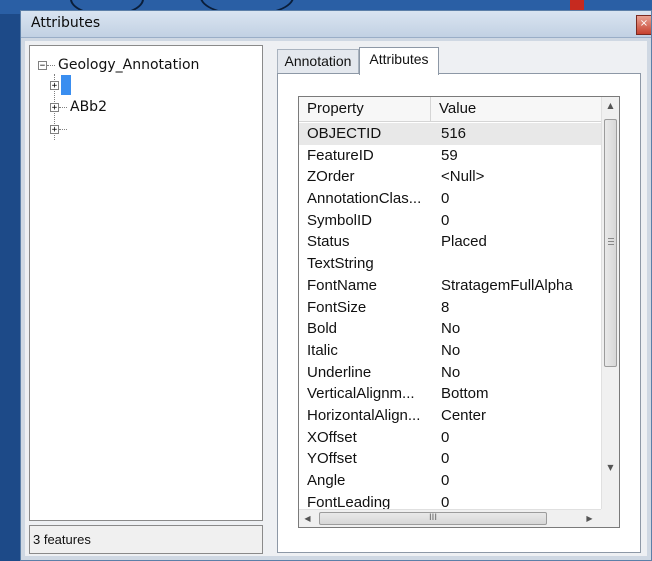 This screenshot has height=561, width=652. I want to click on scroll-down-icon: ▼, so click(610, 468).